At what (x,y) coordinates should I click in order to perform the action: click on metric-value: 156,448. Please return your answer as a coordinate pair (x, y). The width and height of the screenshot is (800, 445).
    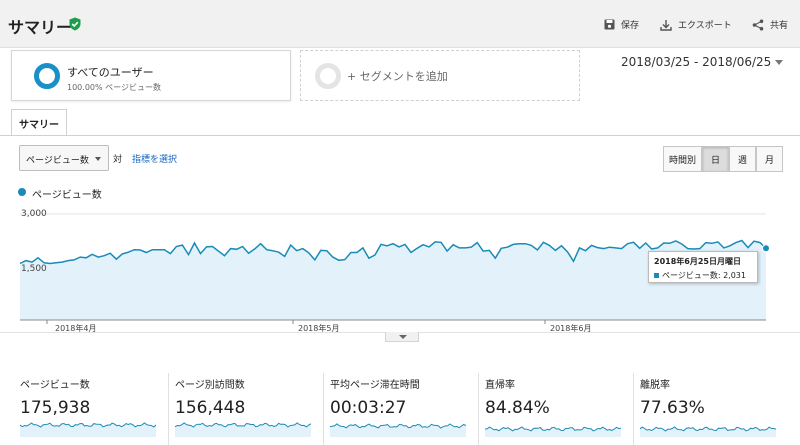
    Looking at the image, I should click on (210, 408).